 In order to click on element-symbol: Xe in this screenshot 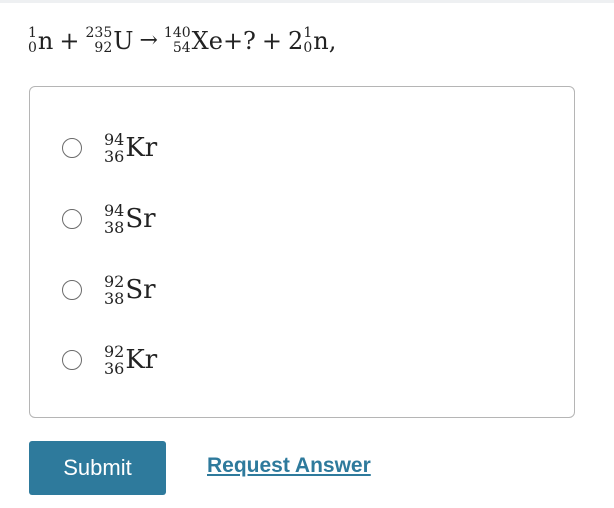, I will do `click(207, 41)`.